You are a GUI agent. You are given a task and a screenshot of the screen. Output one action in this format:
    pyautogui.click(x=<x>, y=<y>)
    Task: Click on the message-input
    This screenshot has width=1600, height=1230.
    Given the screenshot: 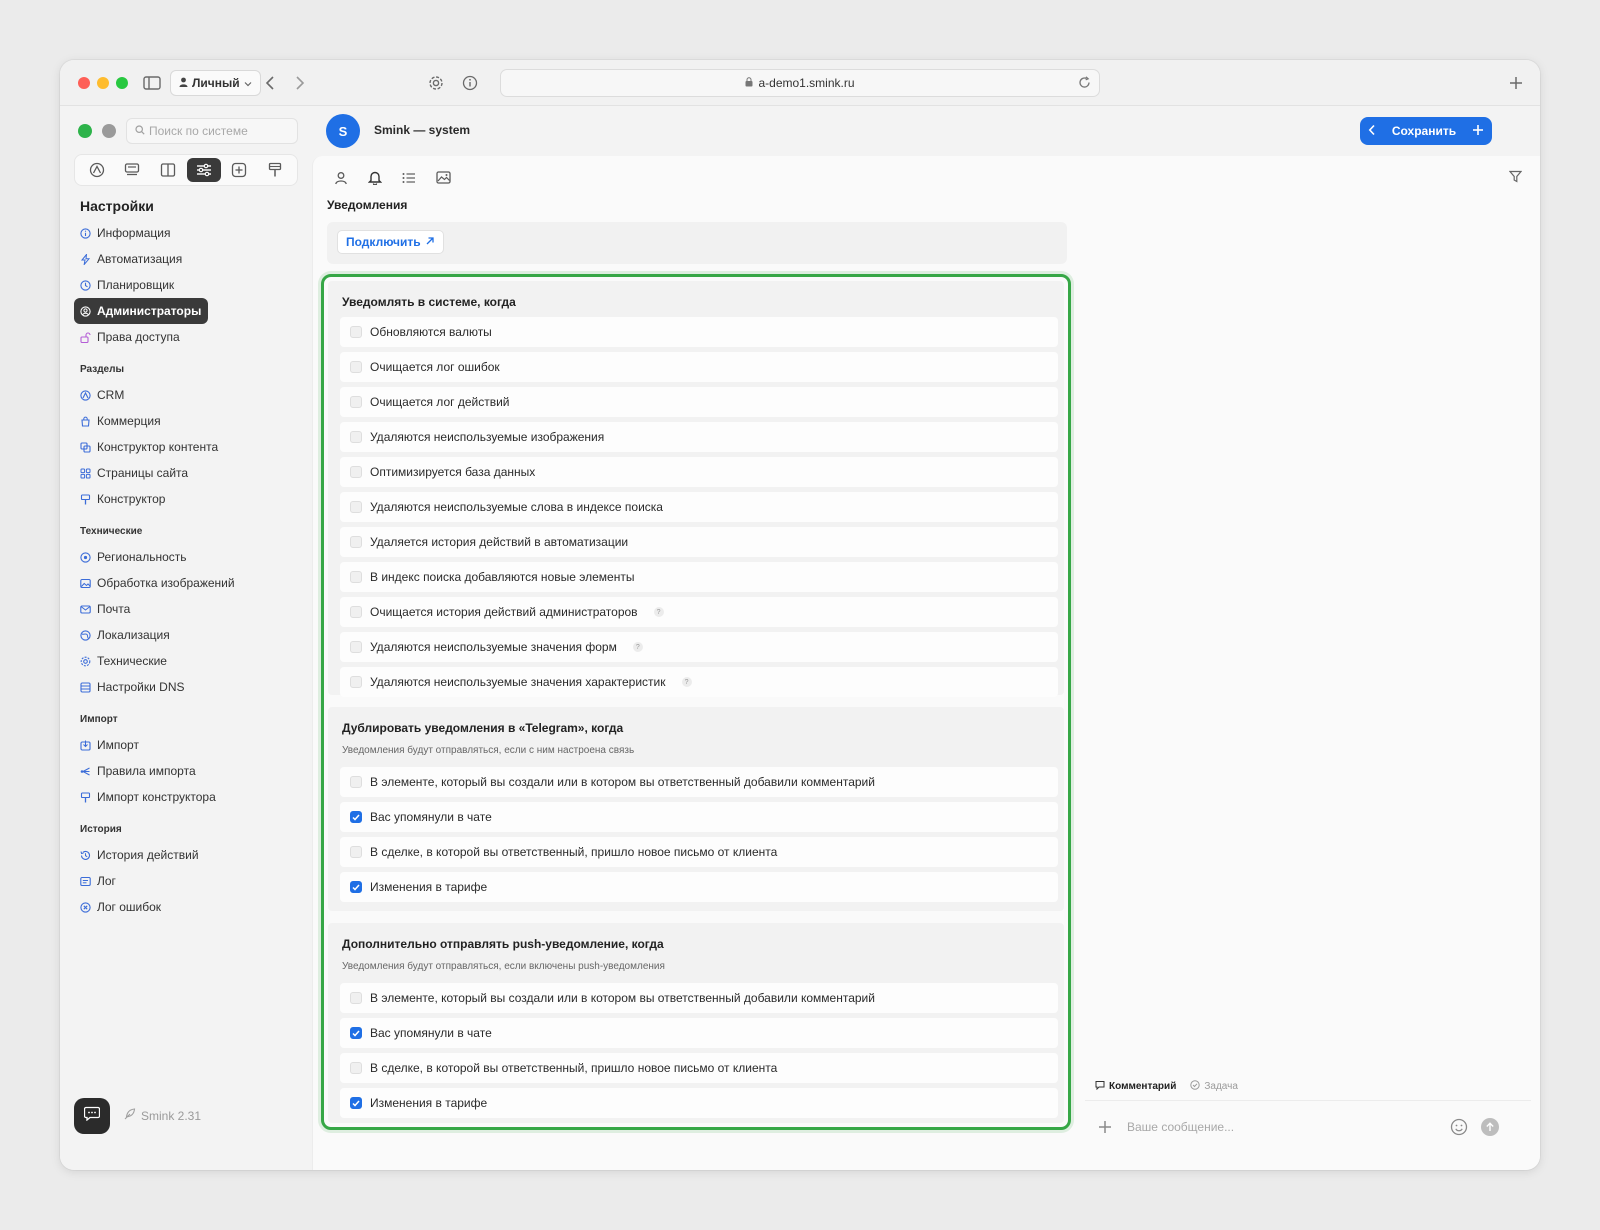 What is the action you would take?
    pyautogui.click(x=1282, y=1127)
    